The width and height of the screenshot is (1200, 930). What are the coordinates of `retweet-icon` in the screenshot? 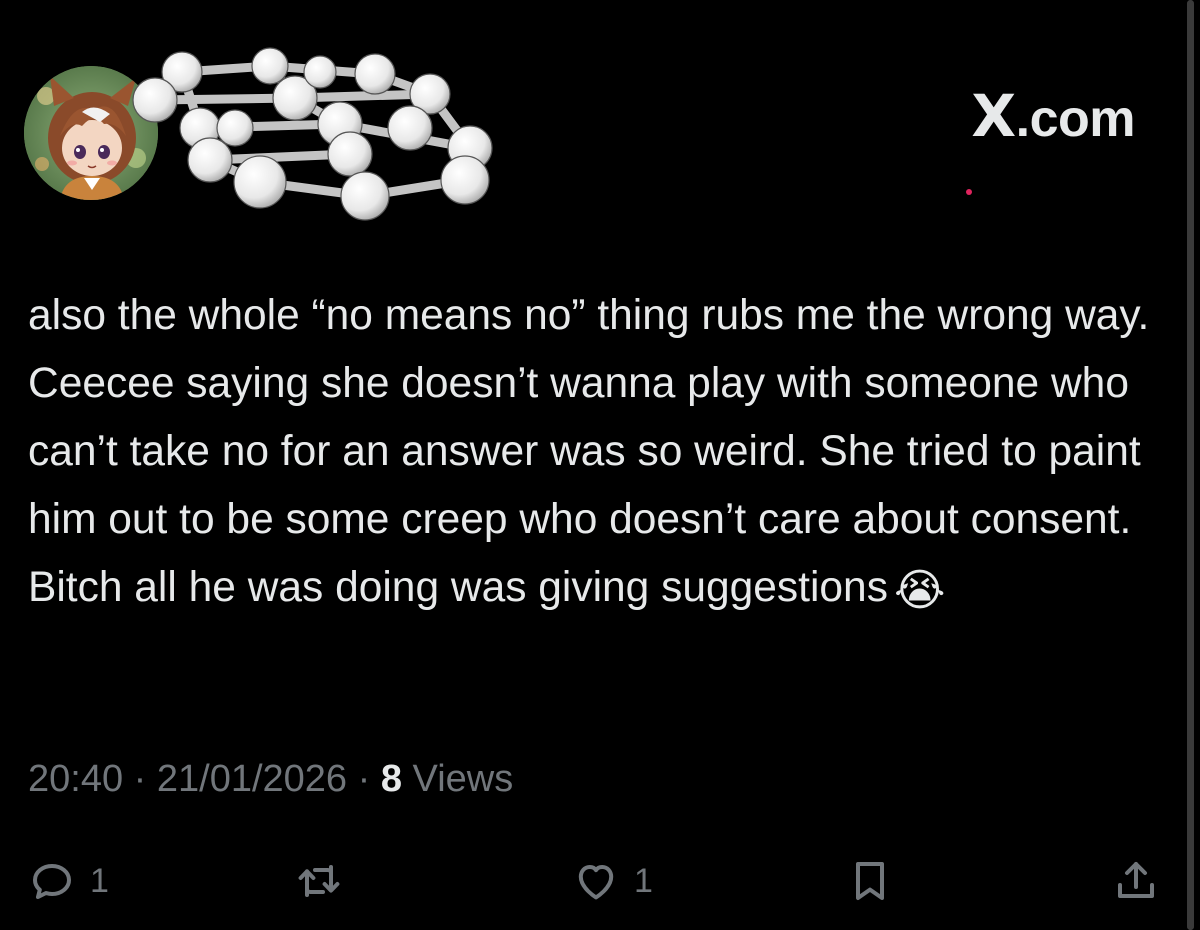 It's located at (319, 881).